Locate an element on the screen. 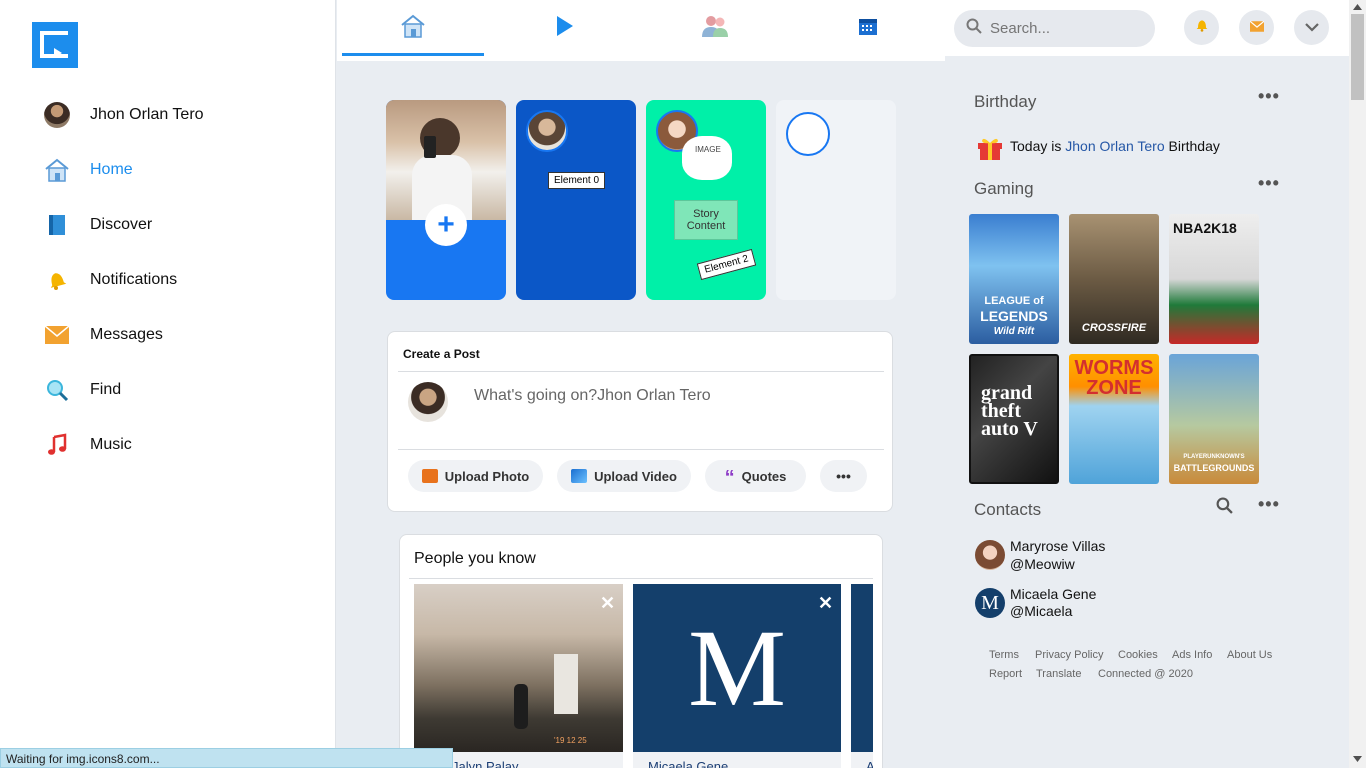 The width and height of the screenshot is (1366, 768). upload-photo-button: Upload Photo is located at coordinates (475, 476).